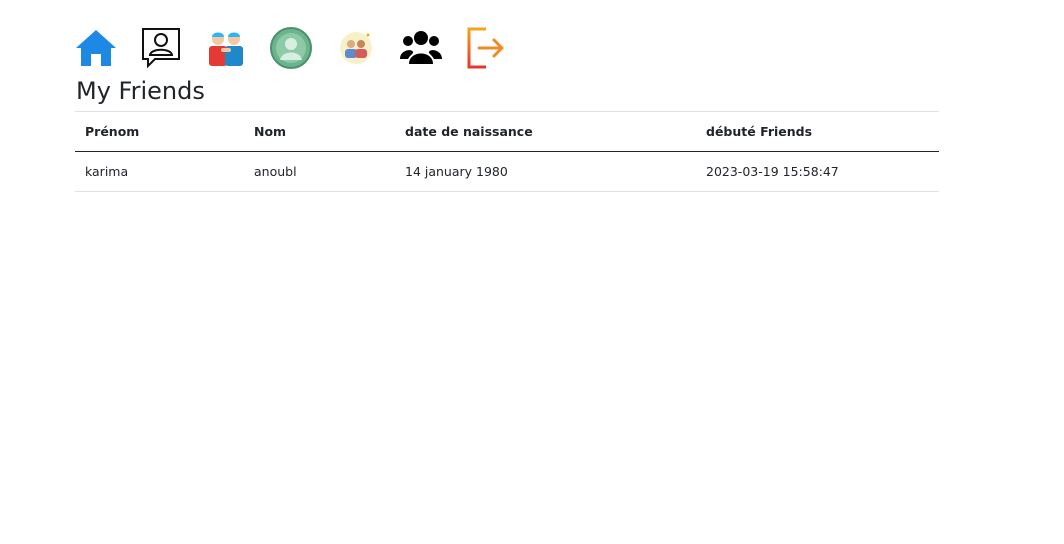 The image size is (1064, 544). I want to click on cell-lastname: anoubl, so click(319, 171).